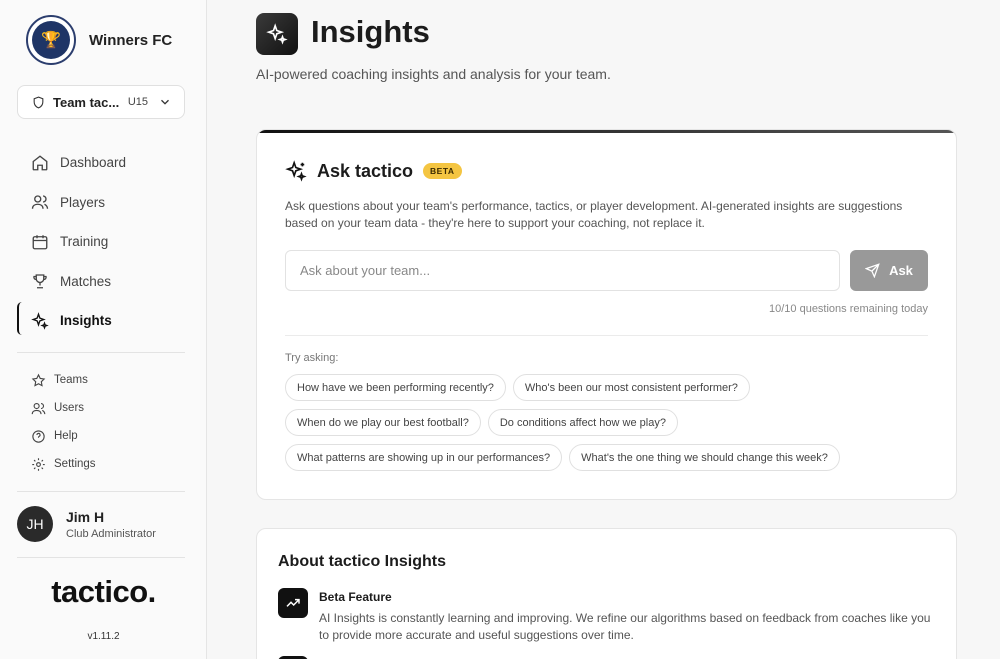 The image size is (1000, 659). I want to click on nav-label: Training, so click(84, 242).